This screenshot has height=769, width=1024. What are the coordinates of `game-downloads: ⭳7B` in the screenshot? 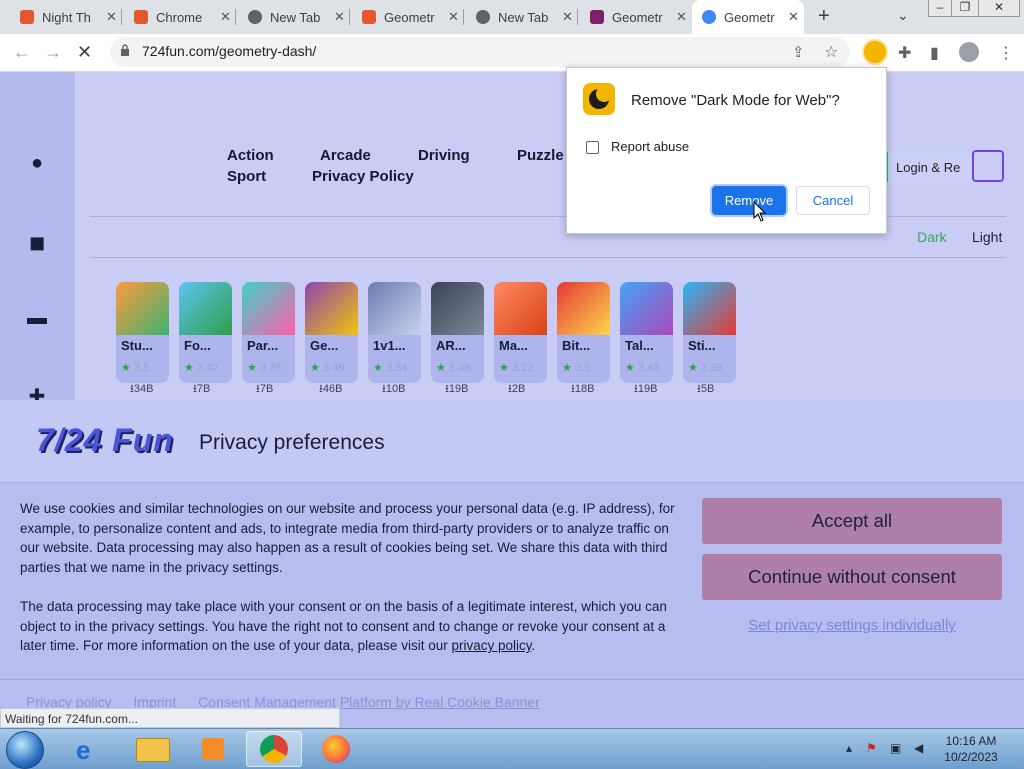 It's located at (201, 389).